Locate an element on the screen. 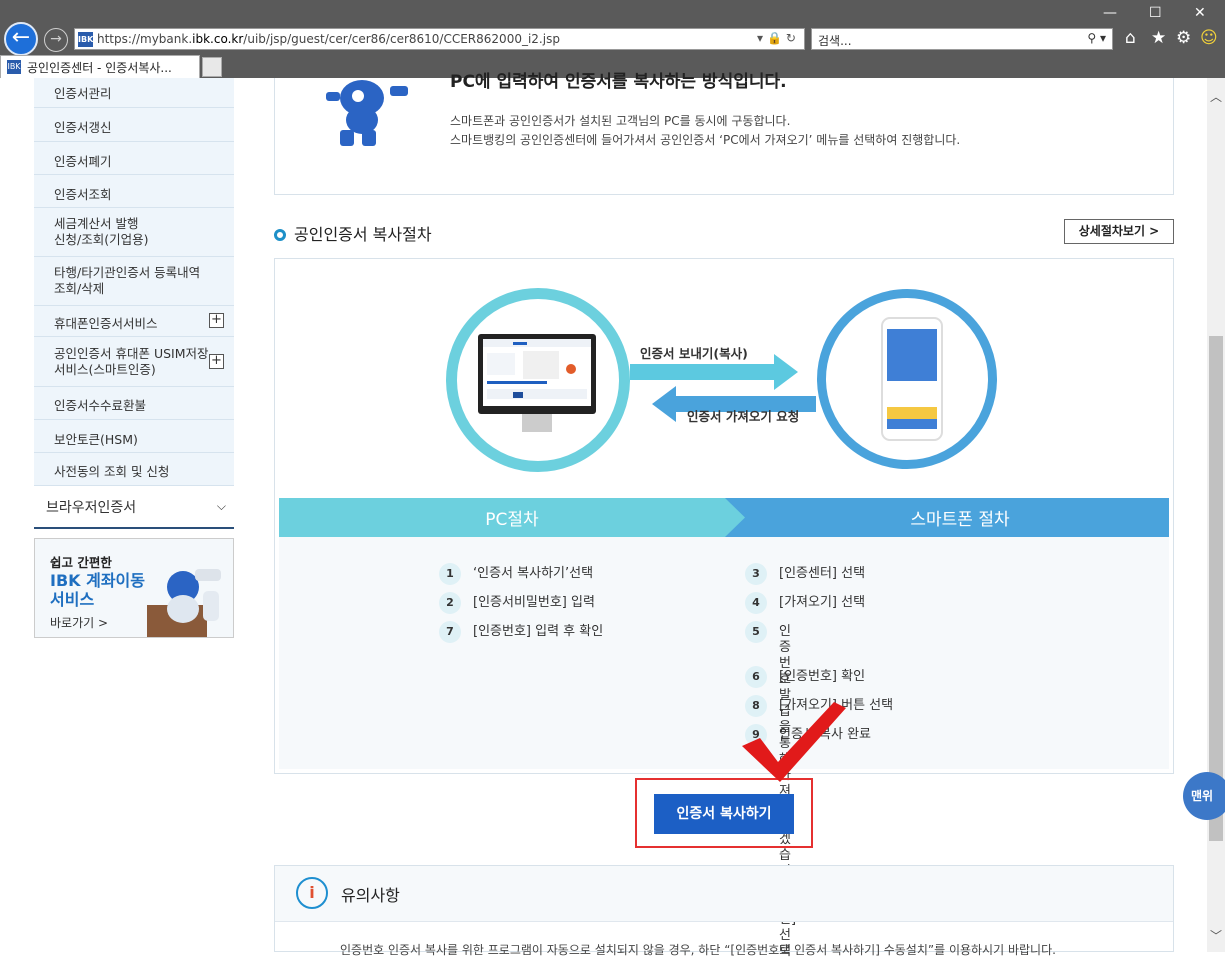  banner-title: IBK 계좌이동 서비스 is located at coordinates (97, 590).